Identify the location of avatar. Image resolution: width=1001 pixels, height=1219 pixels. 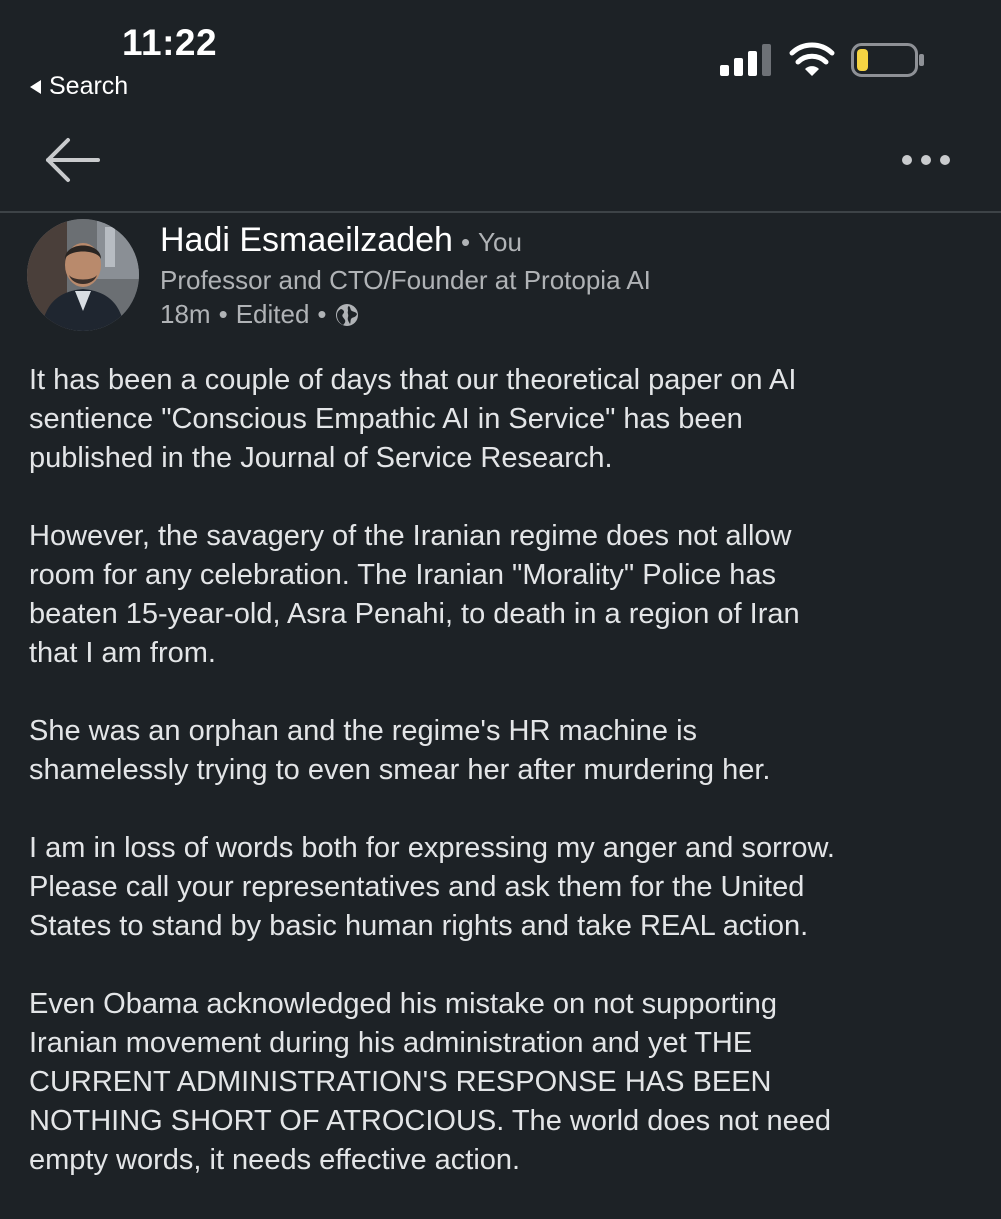
(83, 275).